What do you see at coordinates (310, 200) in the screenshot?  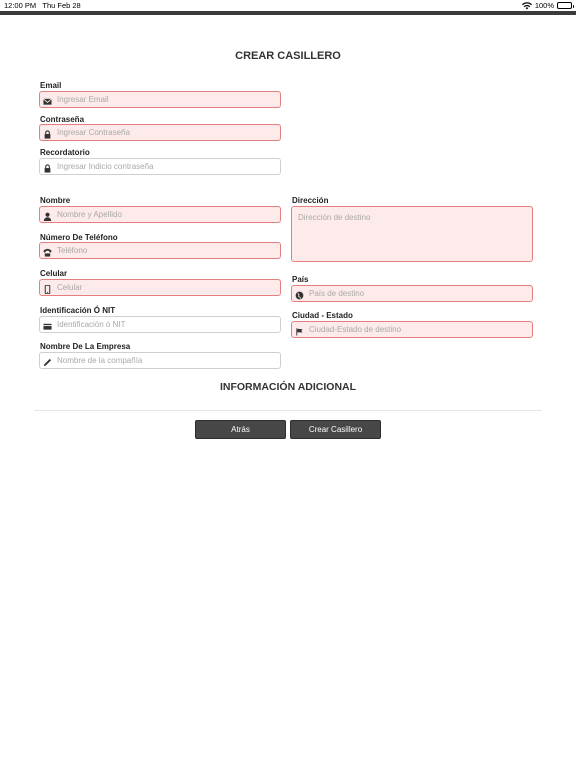 I see `address-label: Dirección` at bounding box center [310, 200].